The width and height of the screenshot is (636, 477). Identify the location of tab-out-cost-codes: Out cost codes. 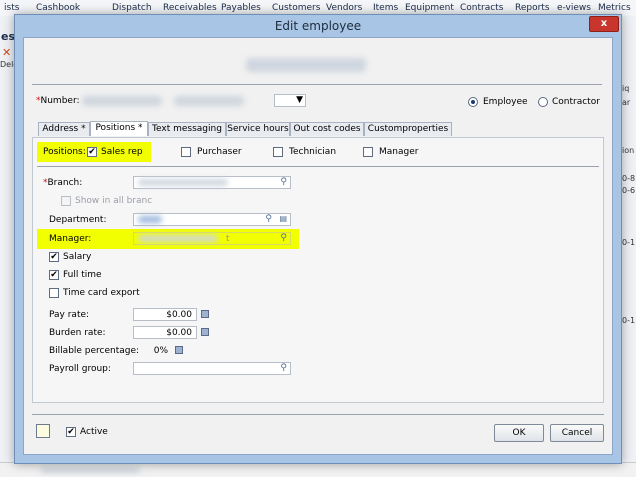
(327, 129).